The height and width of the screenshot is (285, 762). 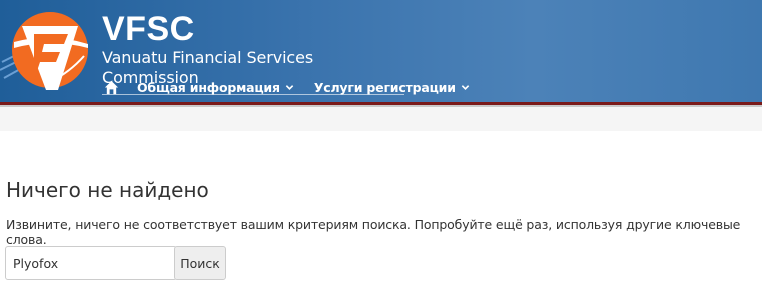 What do you see at coordinates (200, 263) in the screenshot?
I see `search-button: Поиск` at bounding box center [200, 263].